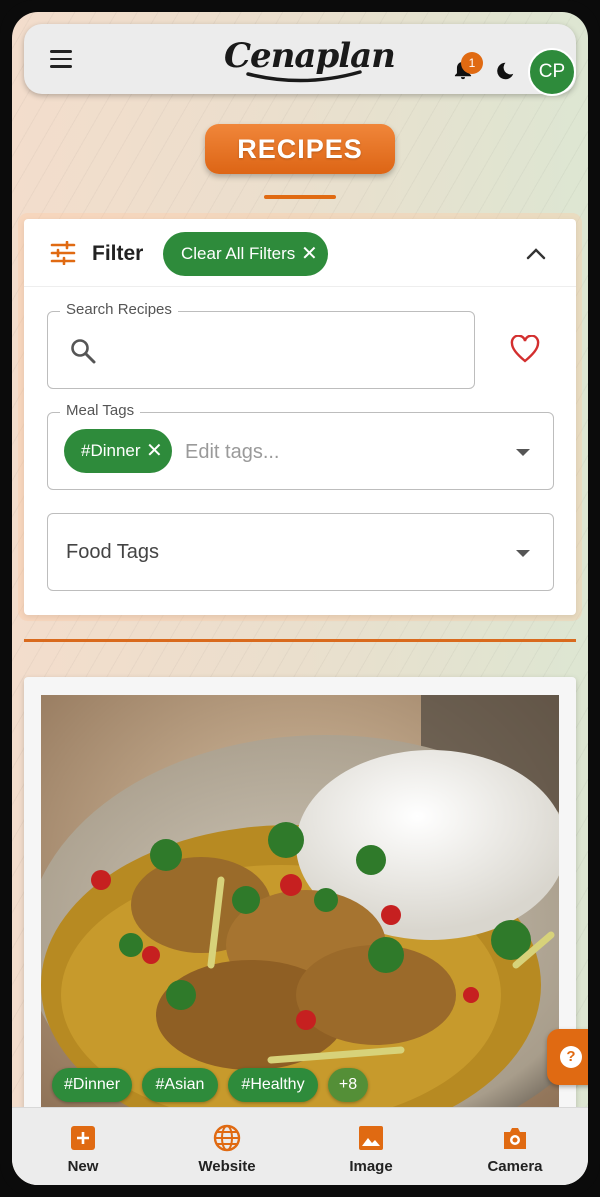 This screenshot has height=1197, width=600. I want to click on user-avatar: CP, so click(552, 72).